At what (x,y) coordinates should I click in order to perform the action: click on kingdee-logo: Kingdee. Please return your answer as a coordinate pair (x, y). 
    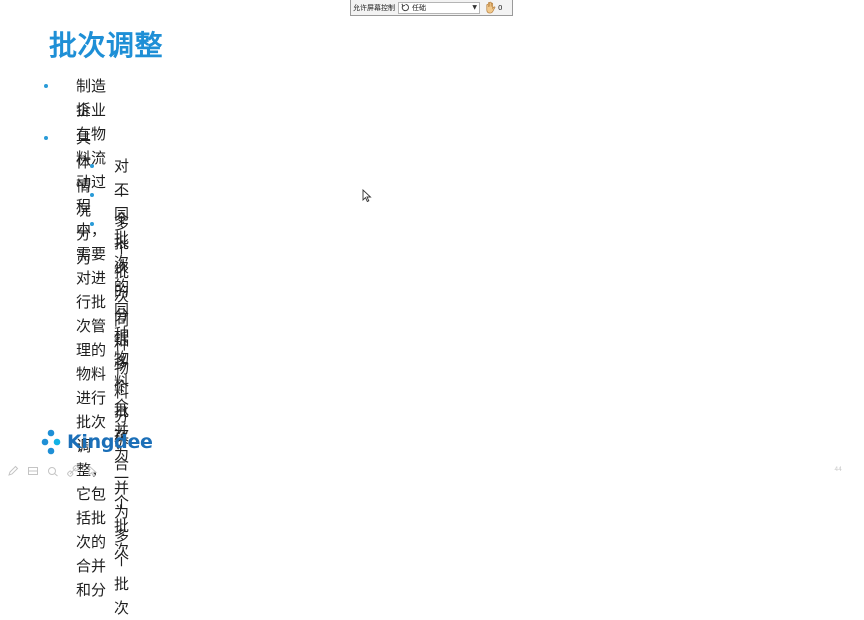
    Looking at the image, I should click on (97, 442).